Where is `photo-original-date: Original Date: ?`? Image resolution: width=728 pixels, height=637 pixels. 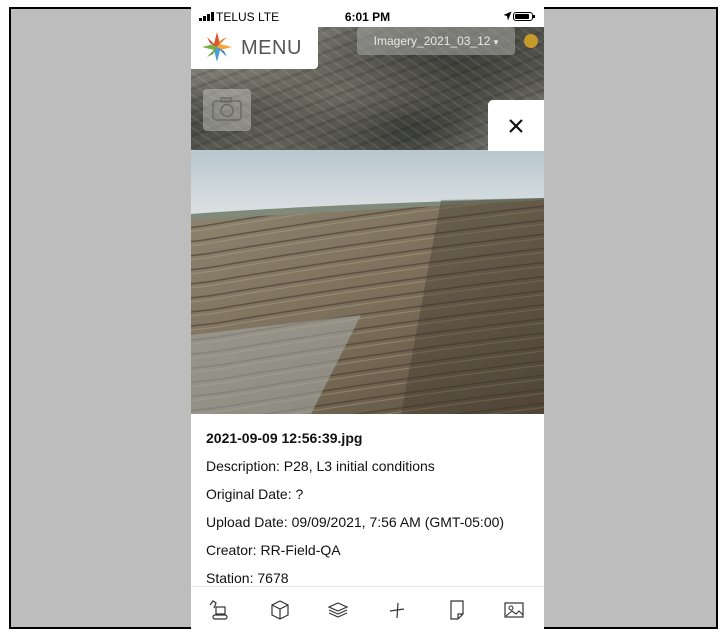 photo-original-date: Original Date: ? is located at coordinates (371, 491).